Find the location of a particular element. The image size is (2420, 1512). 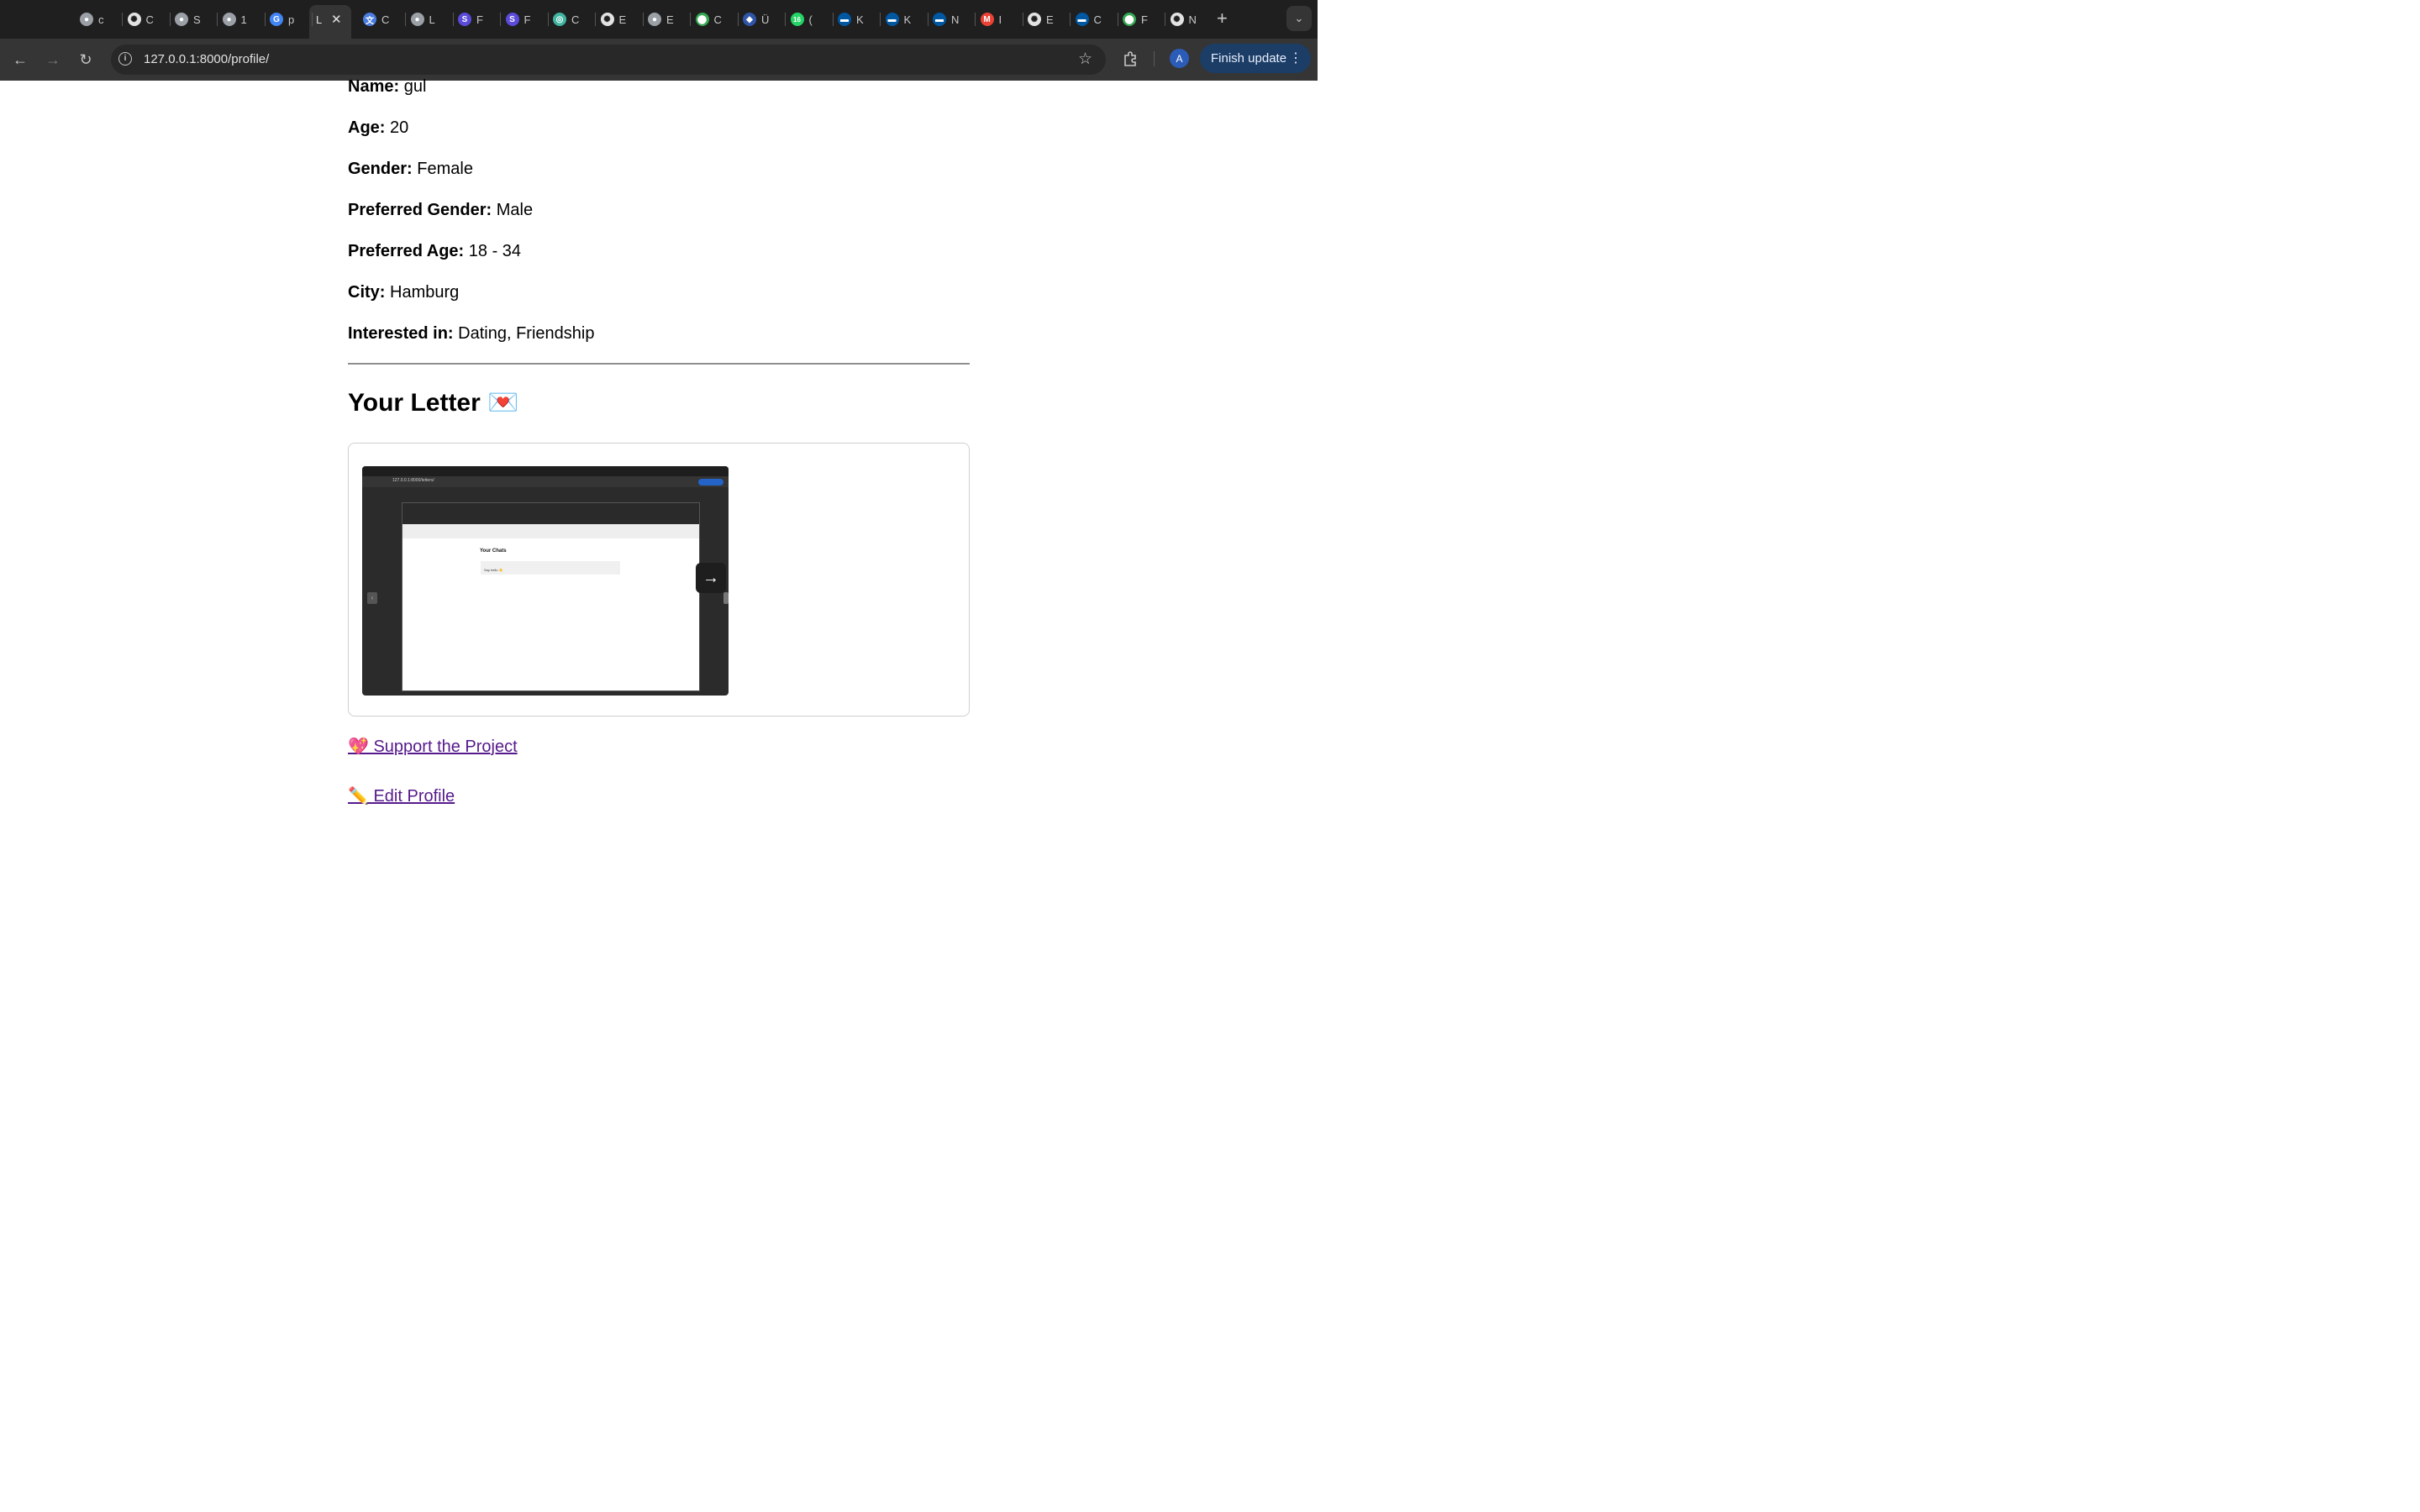

field-label: City: is located at coordinates (367, 292).